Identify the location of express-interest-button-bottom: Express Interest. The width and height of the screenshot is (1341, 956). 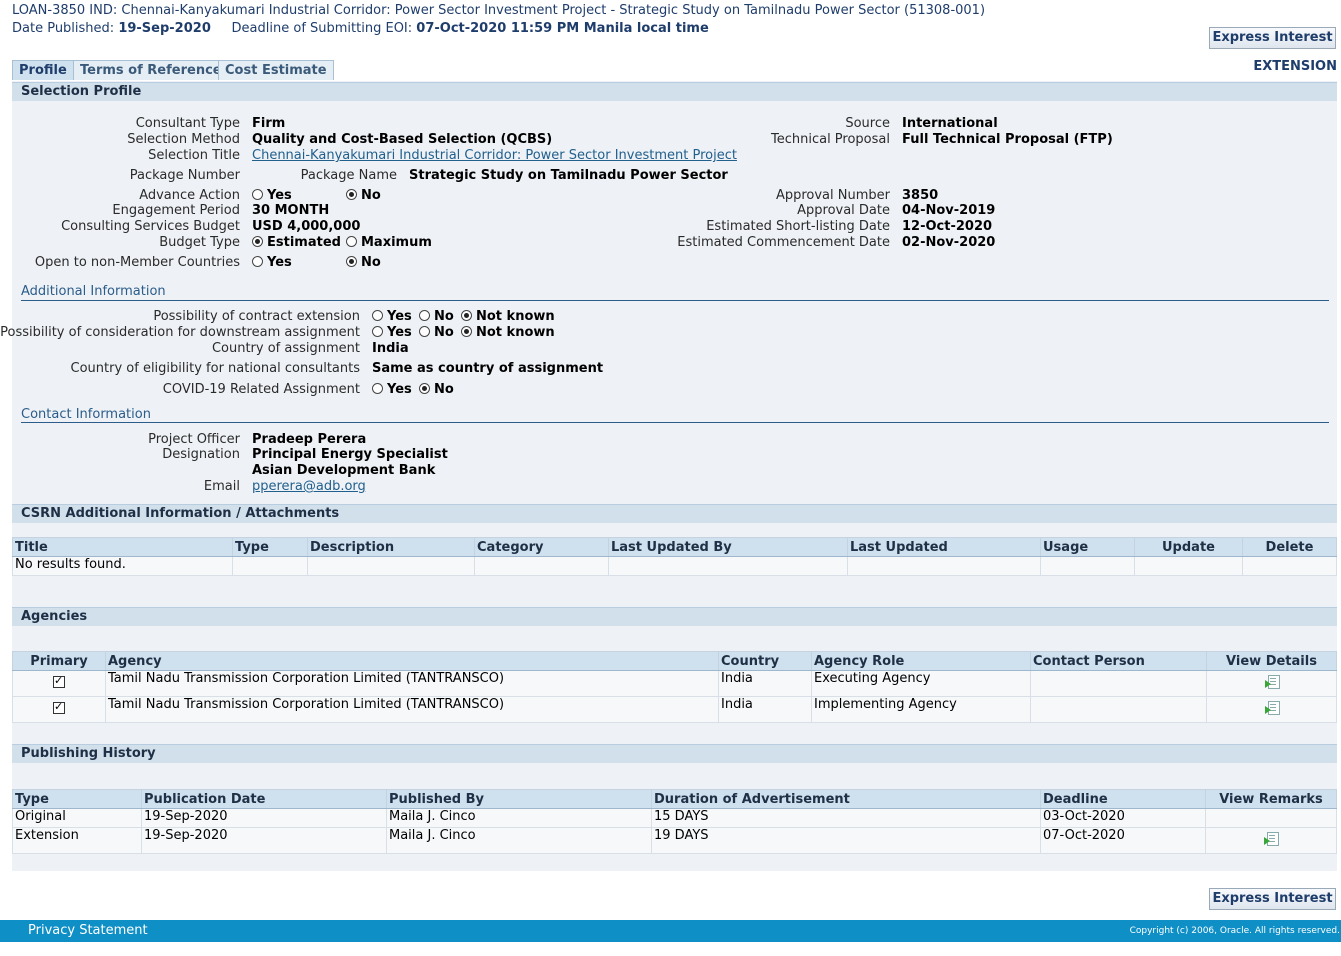
(1272, 899).